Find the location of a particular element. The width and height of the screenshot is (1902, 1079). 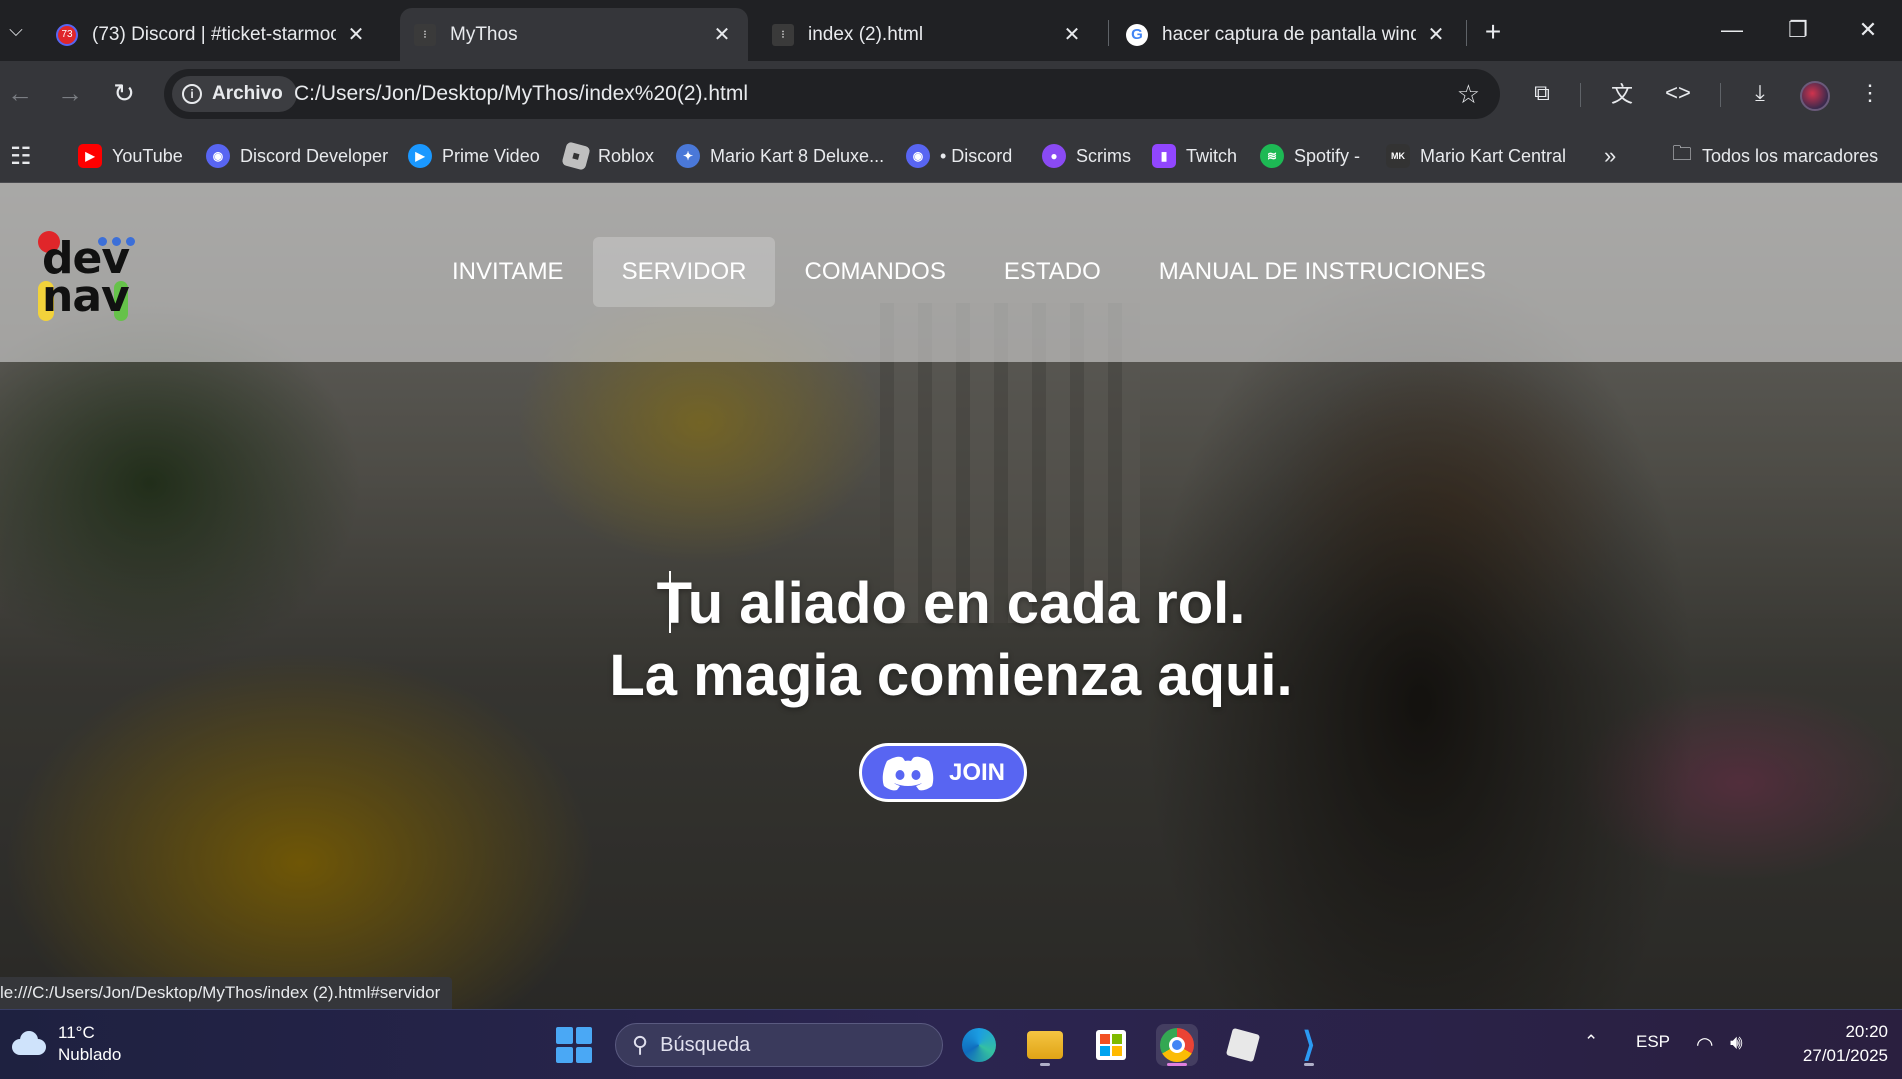

bookmark-scrims: ● Scrims is located at coordinates (1086, 156).